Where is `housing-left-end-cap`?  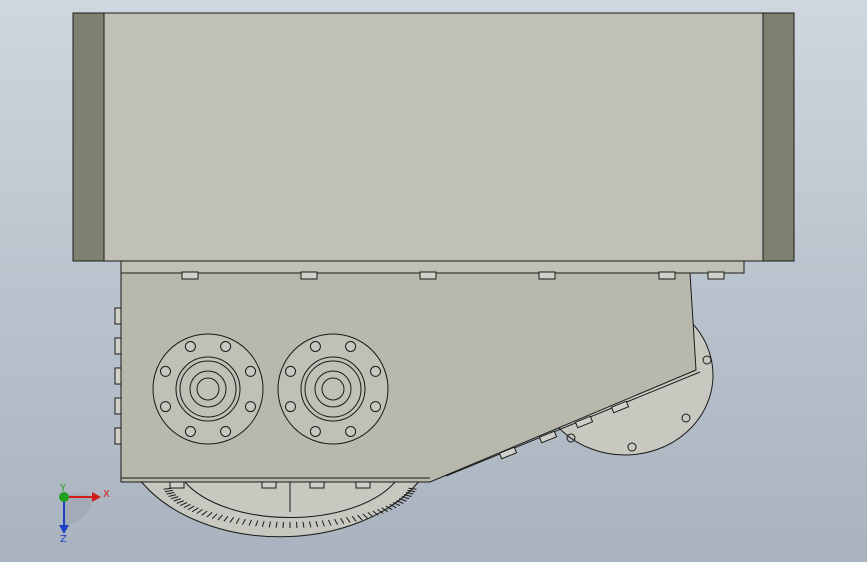 housing-left-end-cap is located at coordinates (88, 137).